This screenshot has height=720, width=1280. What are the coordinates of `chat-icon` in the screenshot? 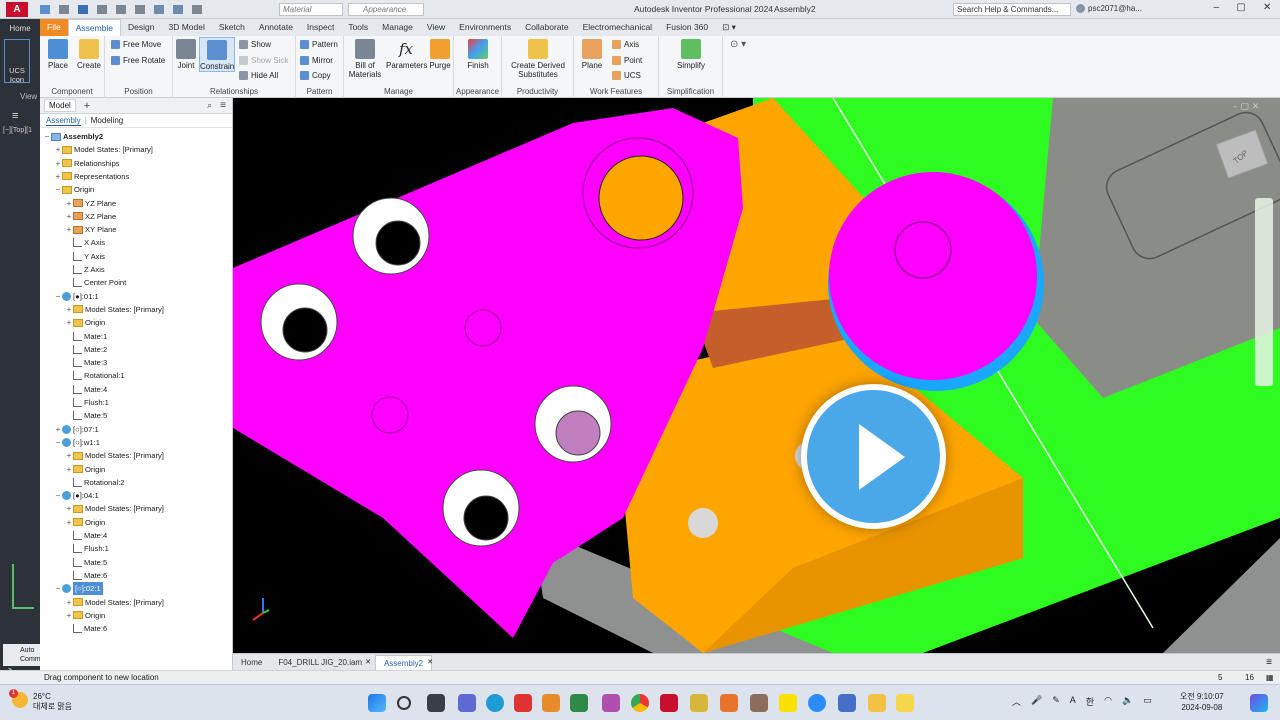 It's located at (467, 703).